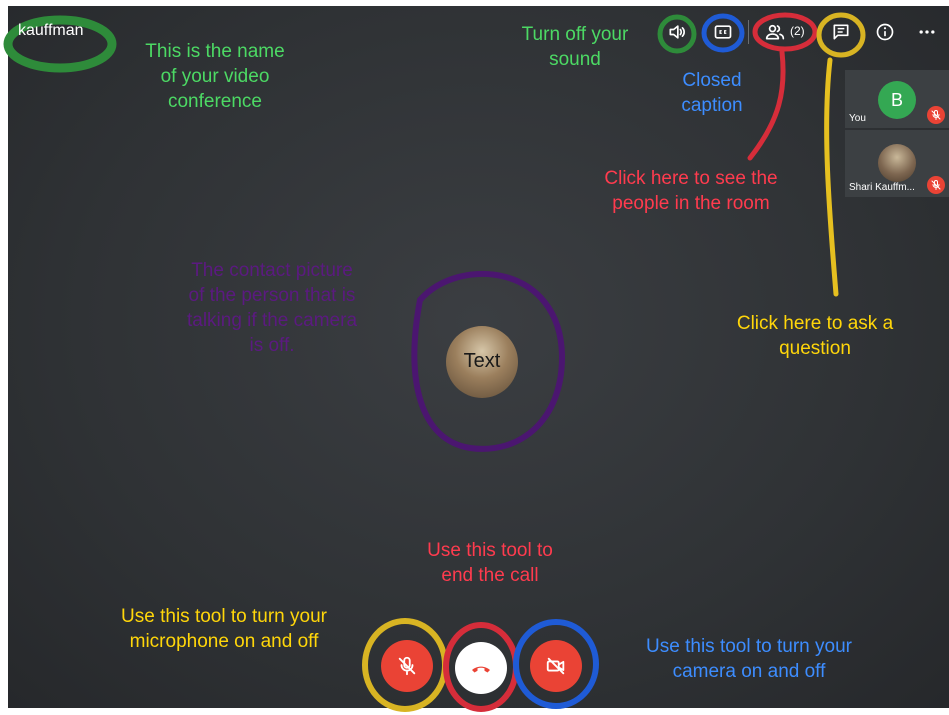 The image size is (949, 715). I want to click on hang-up-icon, so click(481, 669).